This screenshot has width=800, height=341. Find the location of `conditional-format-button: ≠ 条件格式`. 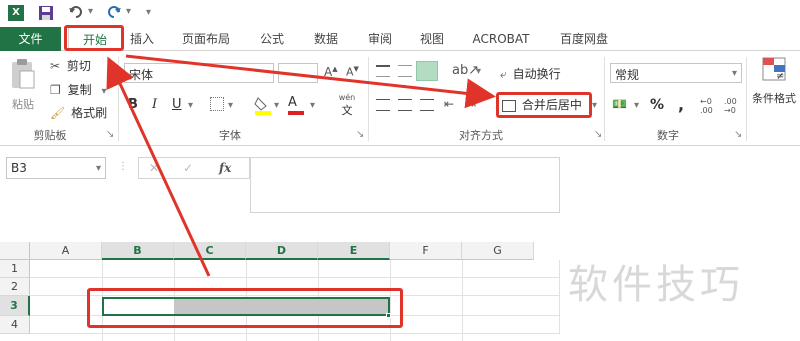

conditional-format-button: ≠ 条件格式 is located at coordinates (776, 87).